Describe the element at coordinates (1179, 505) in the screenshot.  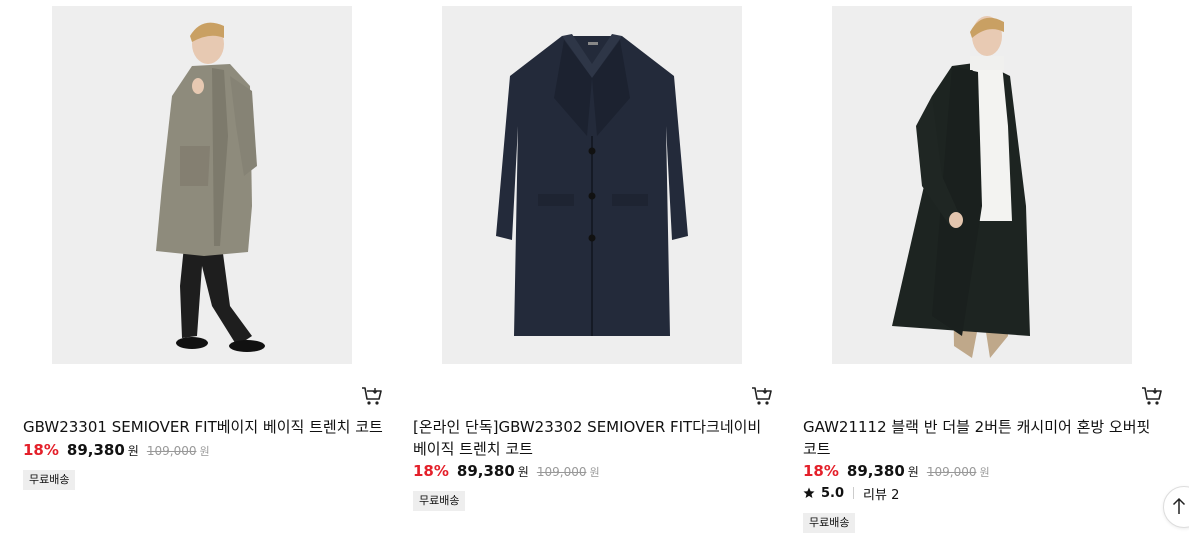
I see `arrow-up-icon` at that location.